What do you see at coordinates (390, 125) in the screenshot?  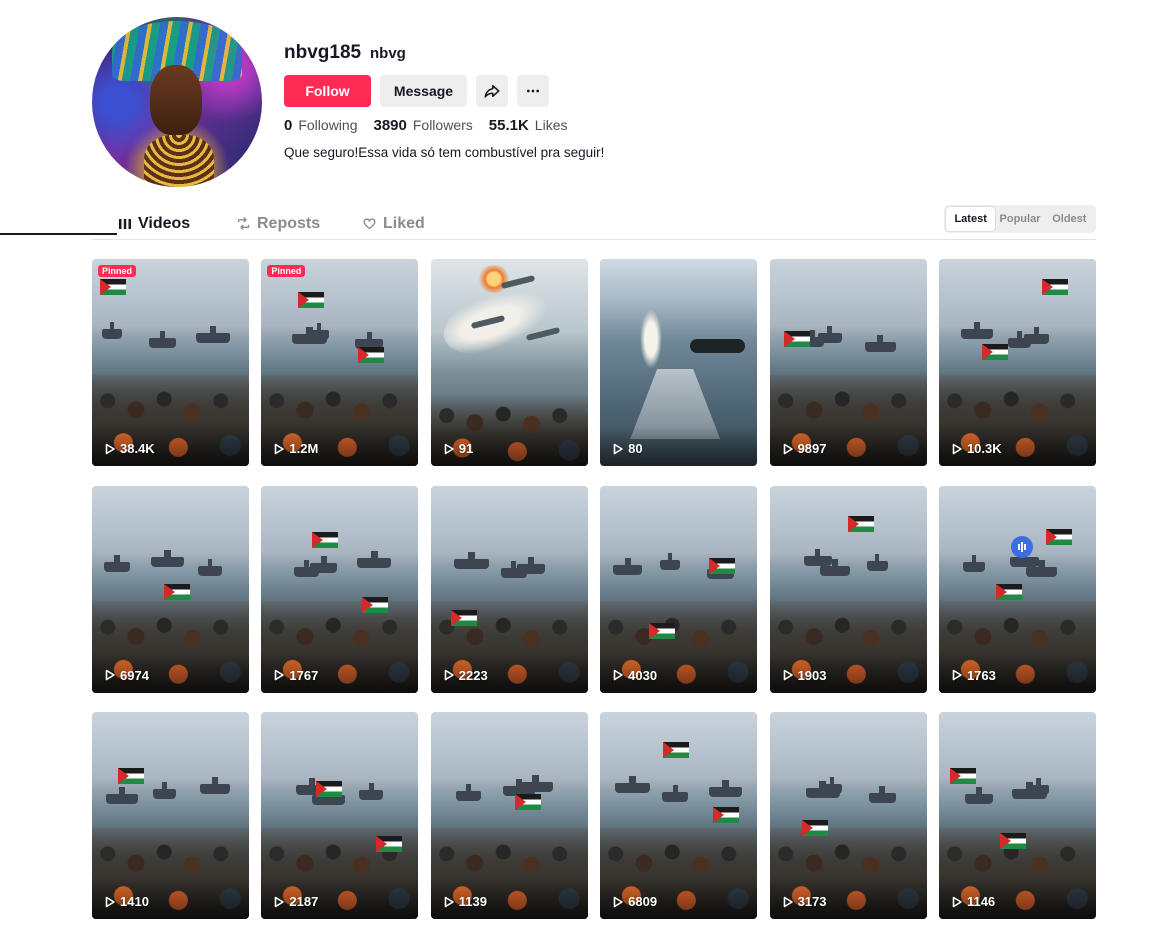 I see `followers-count: 3890` at bounding box center [390, 125].